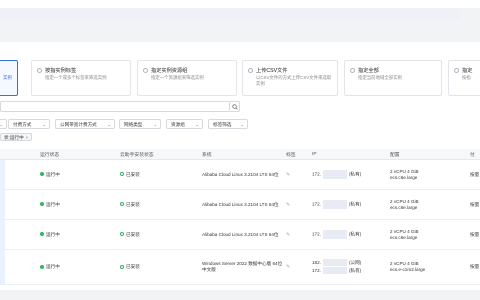  I want to click on search-button, so click(235, 106).